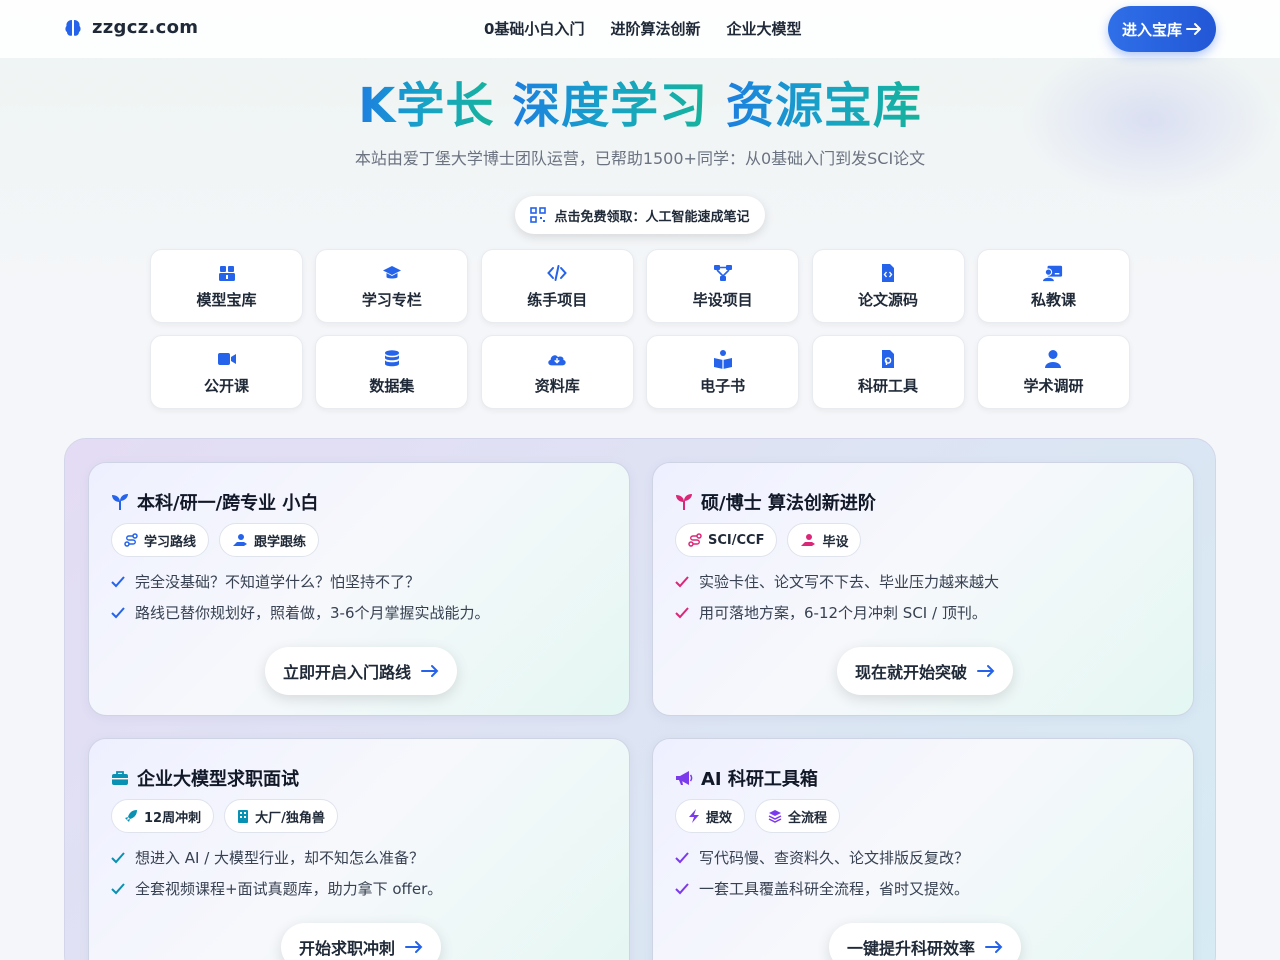  What do you see at coordinates (888, 372) in the screenshot?
I see `resource-research-tools: 科研工具` at bounding box center [888, 372].